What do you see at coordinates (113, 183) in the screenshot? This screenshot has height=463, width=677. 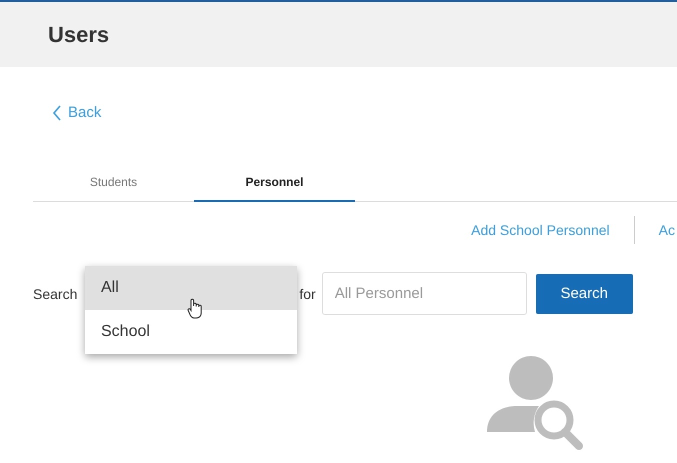 I see `tab: Students` at bounding box center [113, 183].